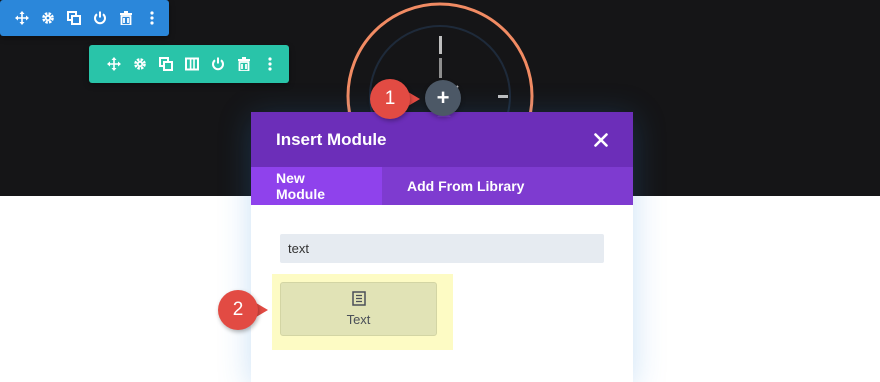 The height and width of the screenshot is (382, 880). Describe the element at coordinates (358, 298) in the screenshot. I see `text-document-icon` at that location.